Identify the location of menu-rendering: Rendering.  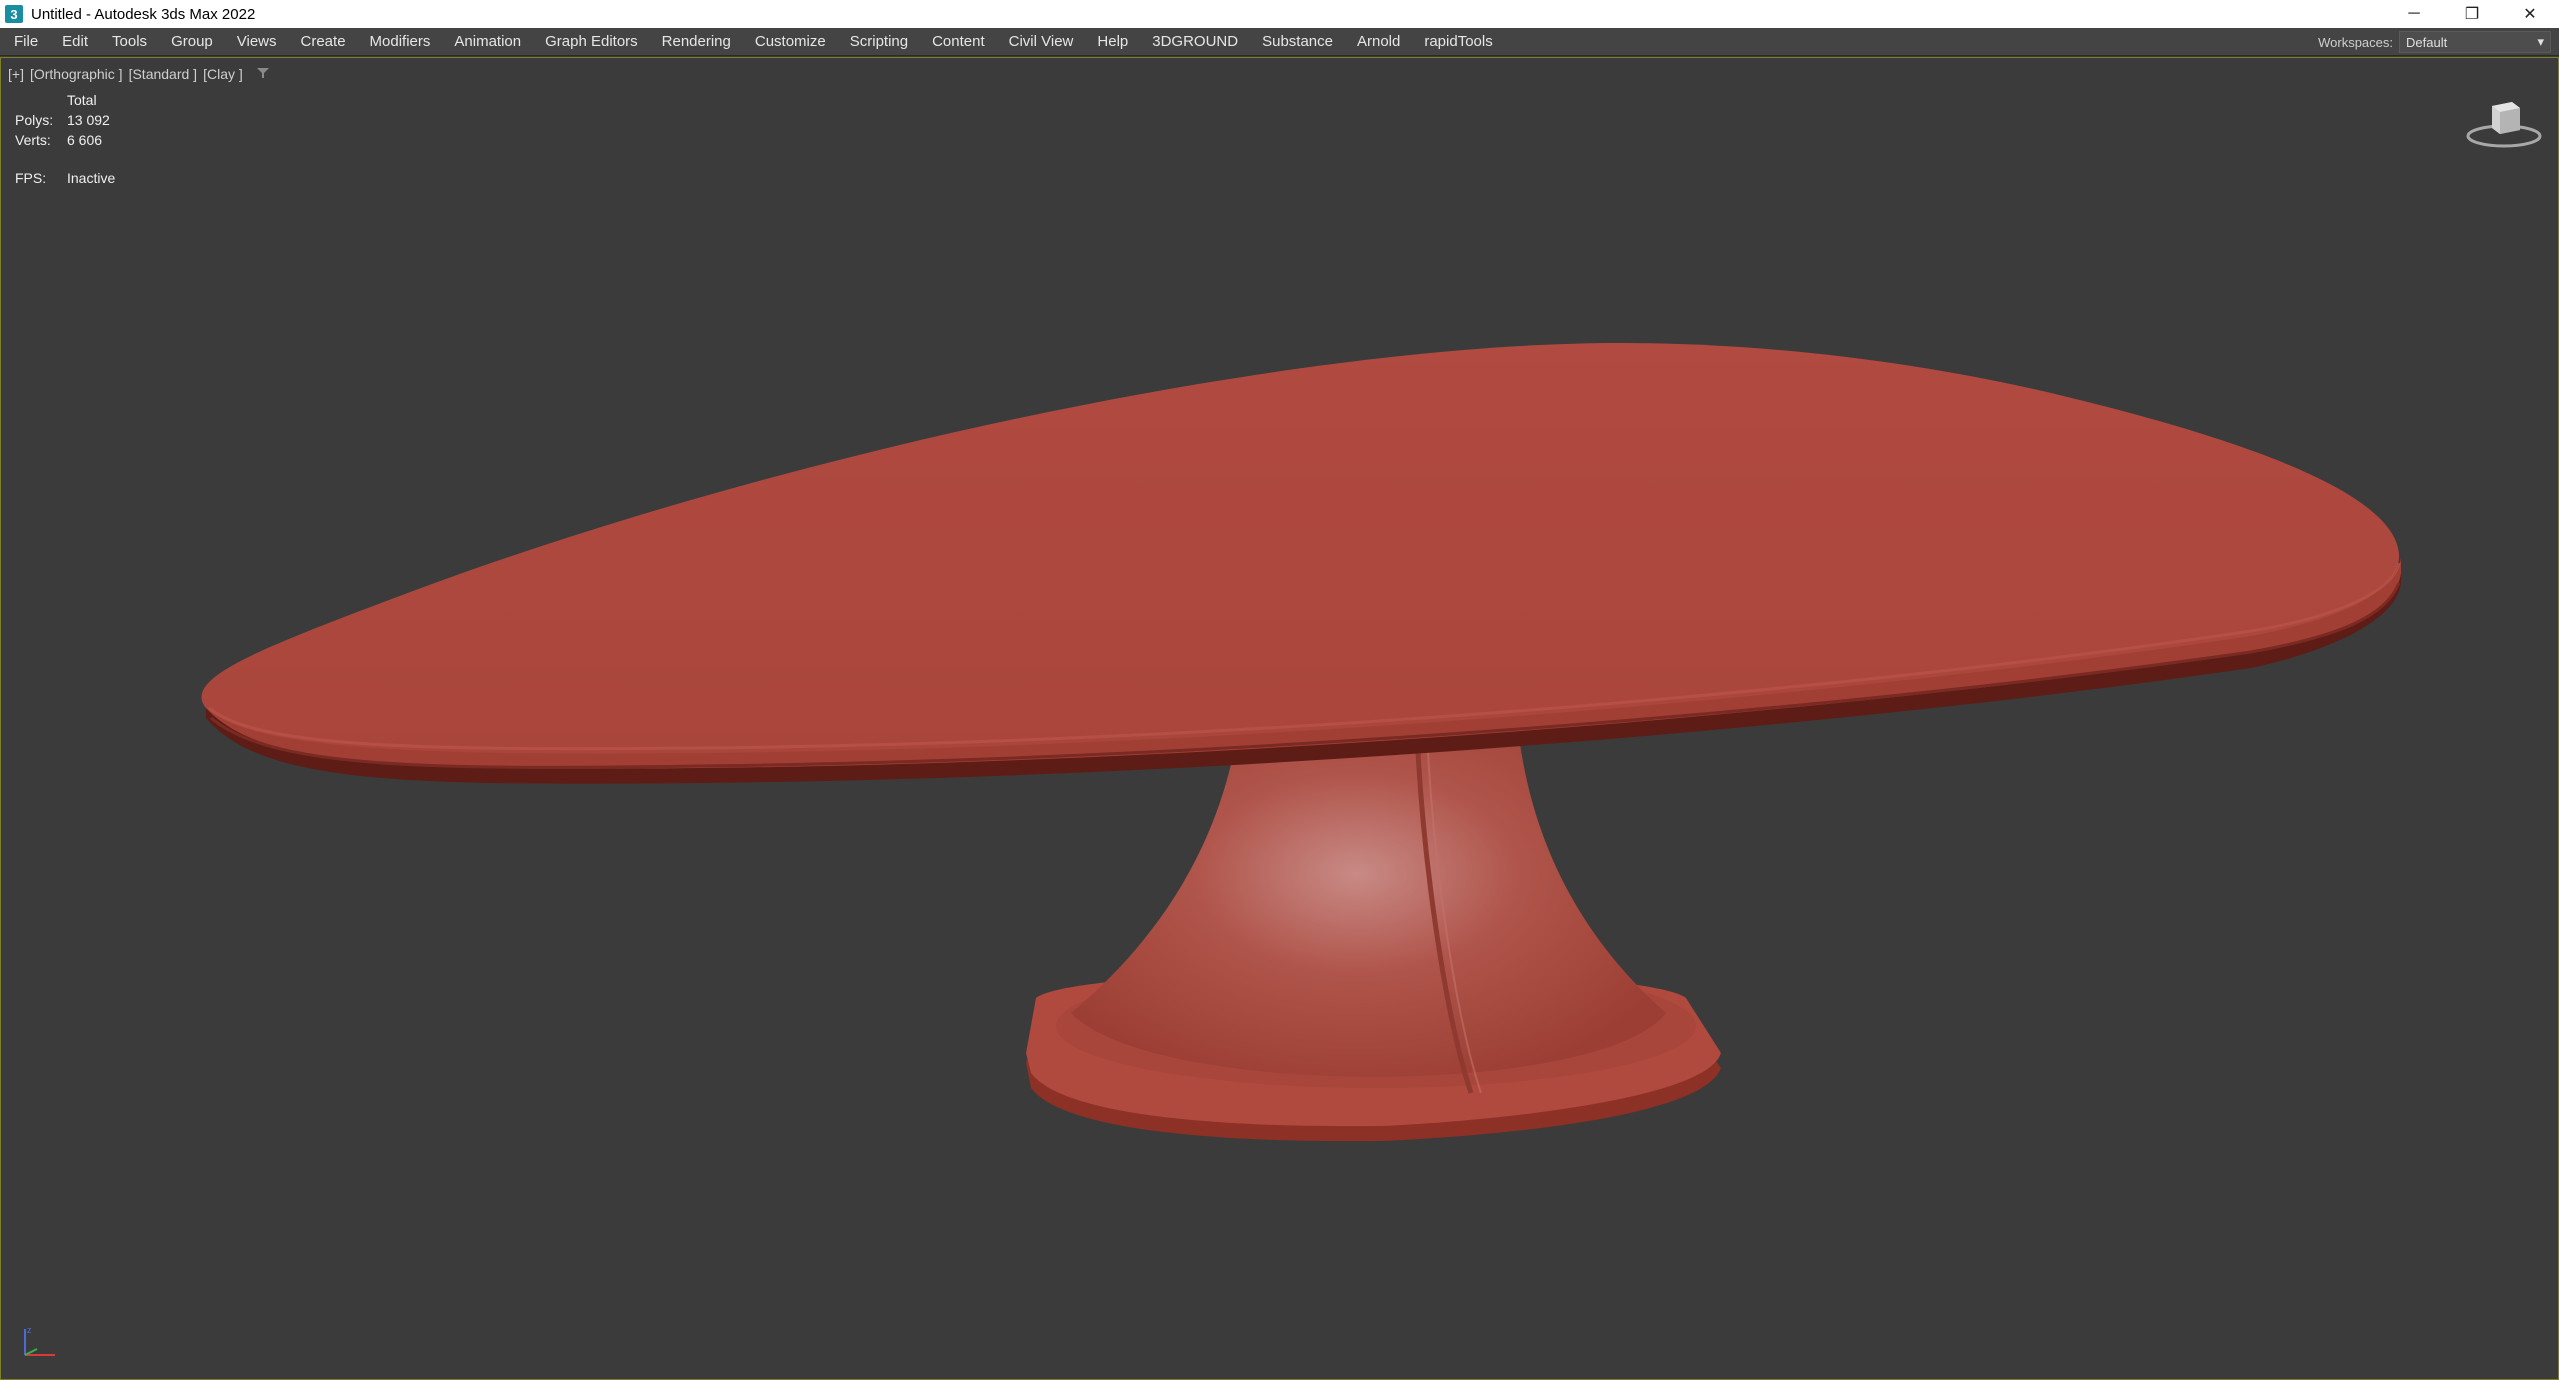
(696, 42).